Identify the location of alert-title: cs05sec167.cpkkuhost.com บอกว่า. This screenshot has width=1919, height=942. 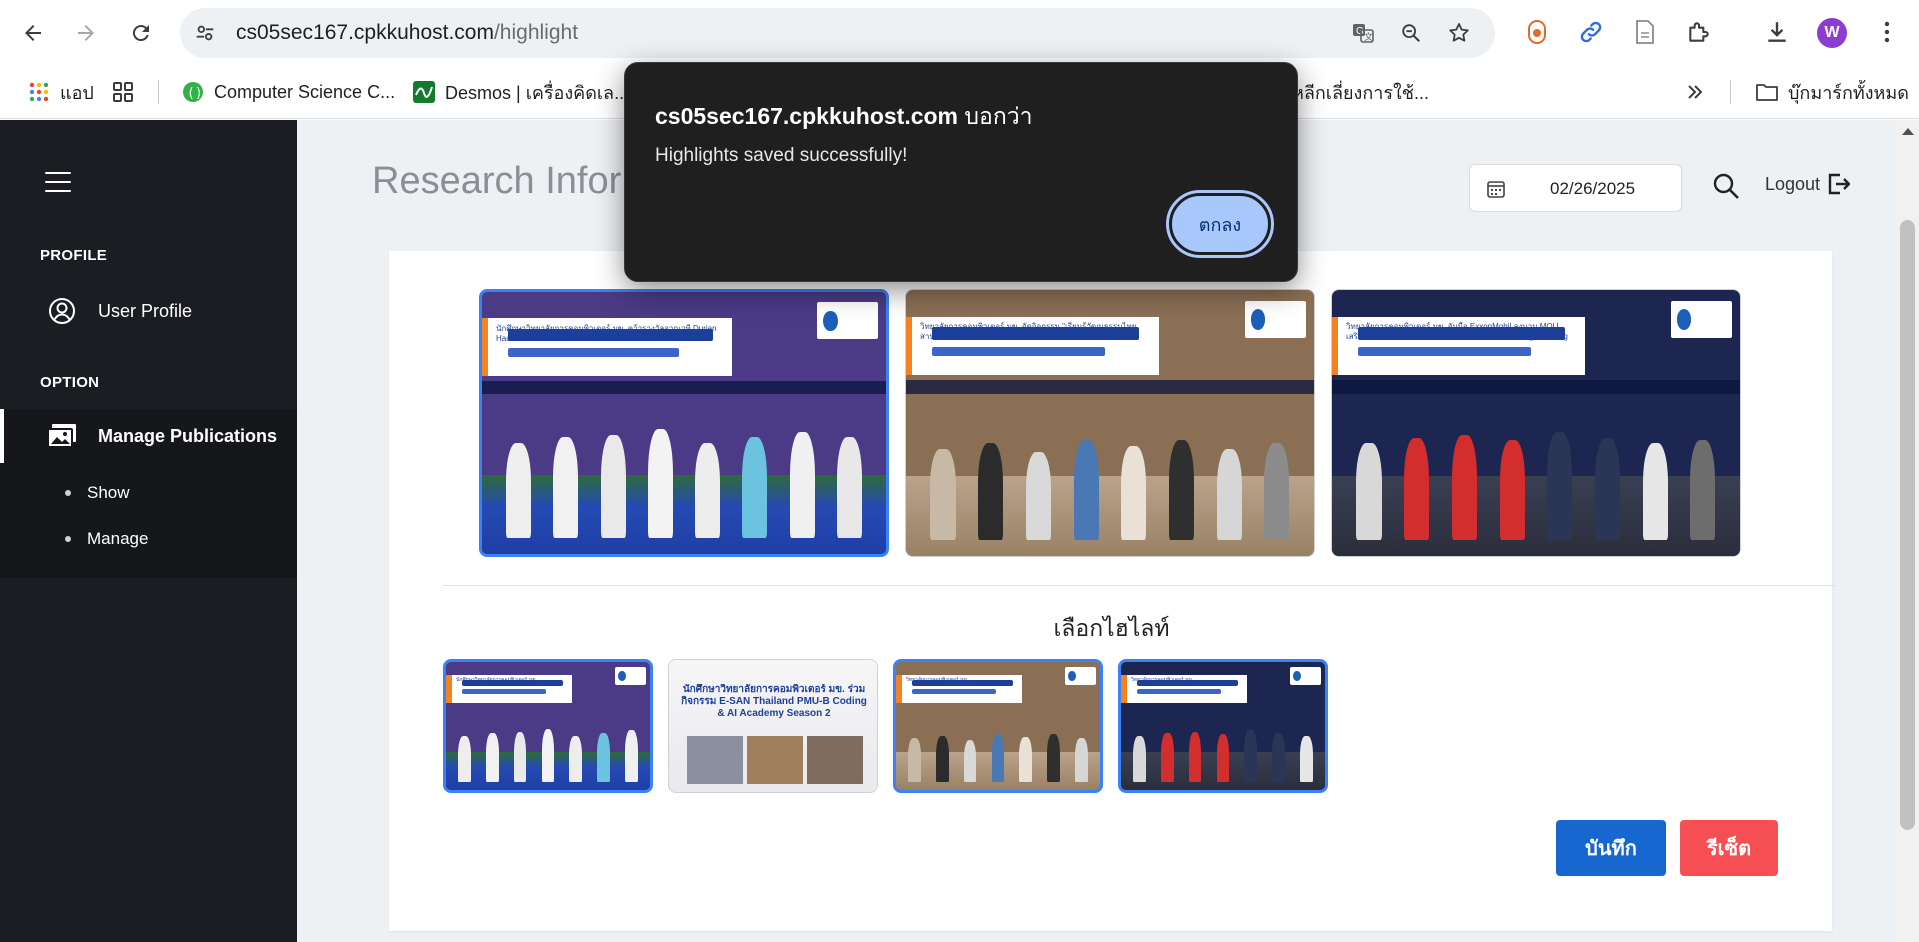
(844, 116).